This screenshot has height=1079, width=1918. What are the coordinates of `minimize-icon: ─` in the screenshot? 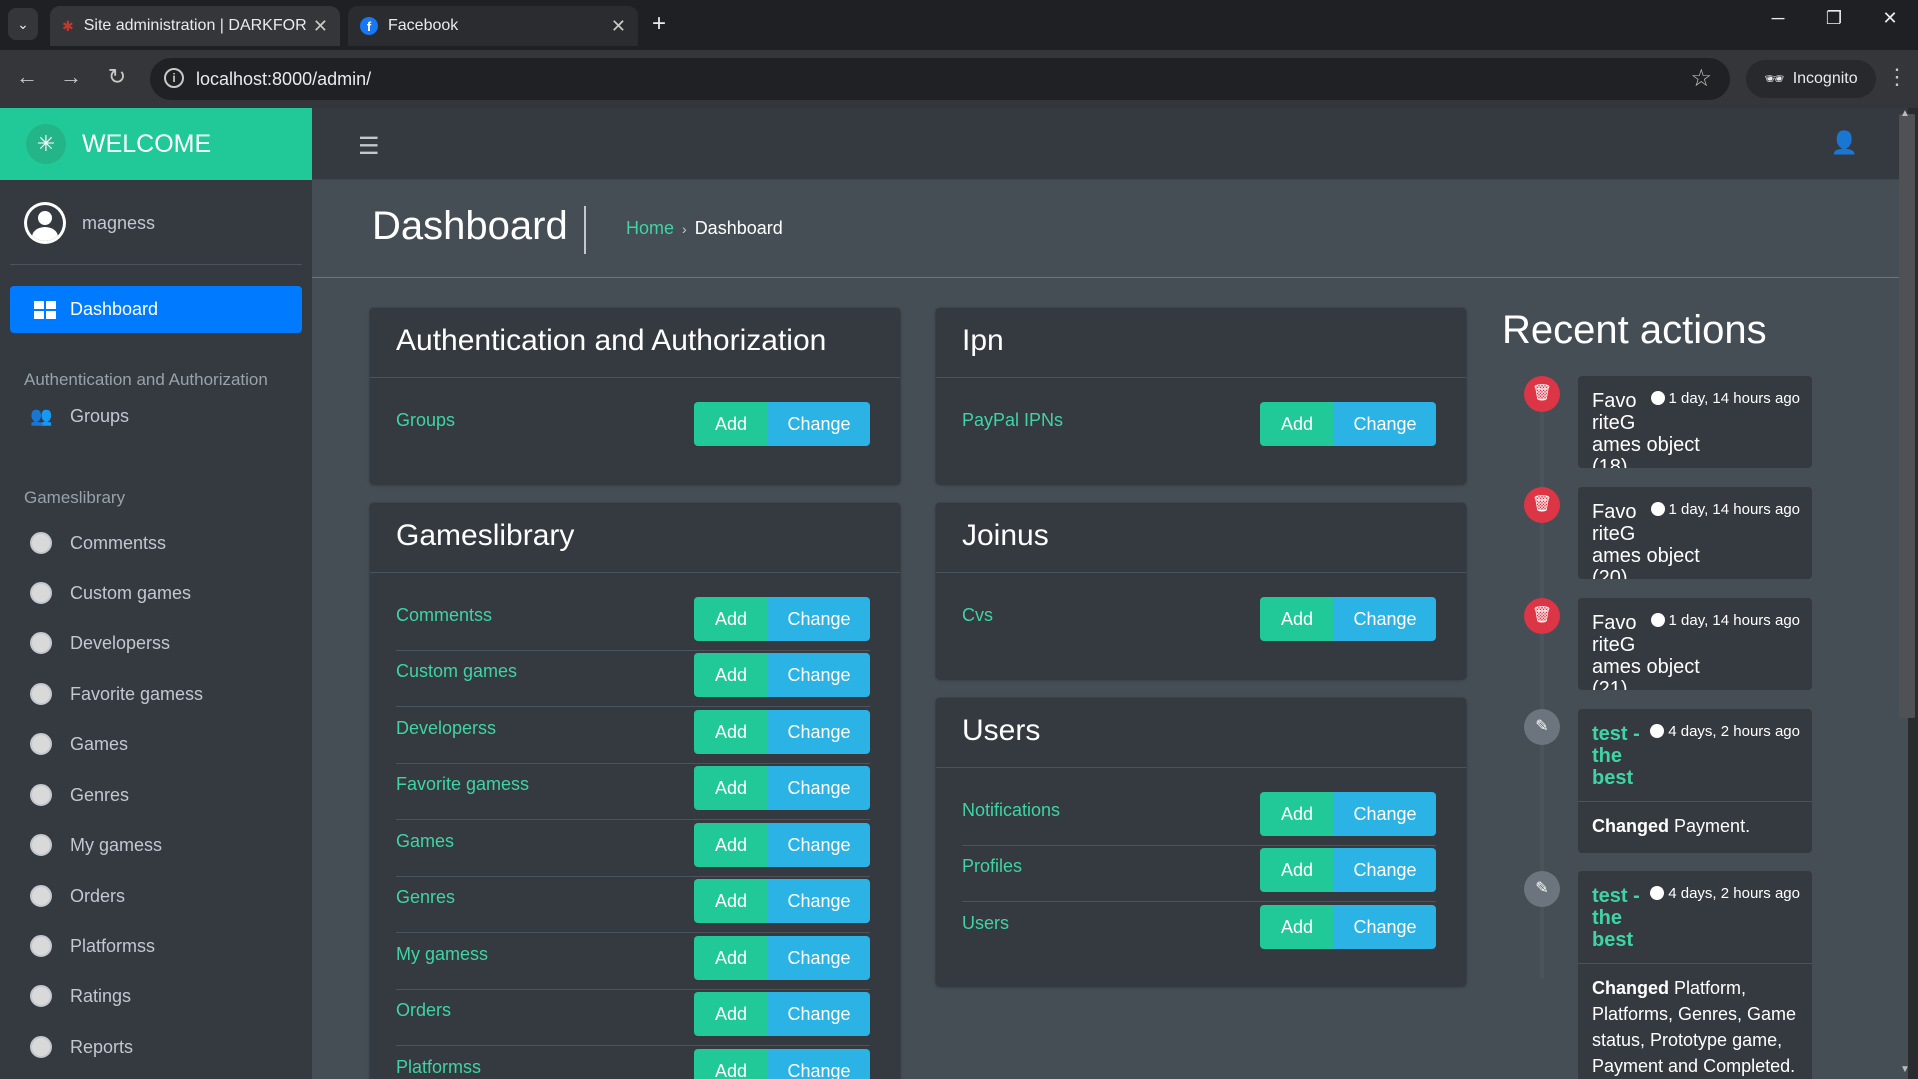 It's located at (1778, 18).